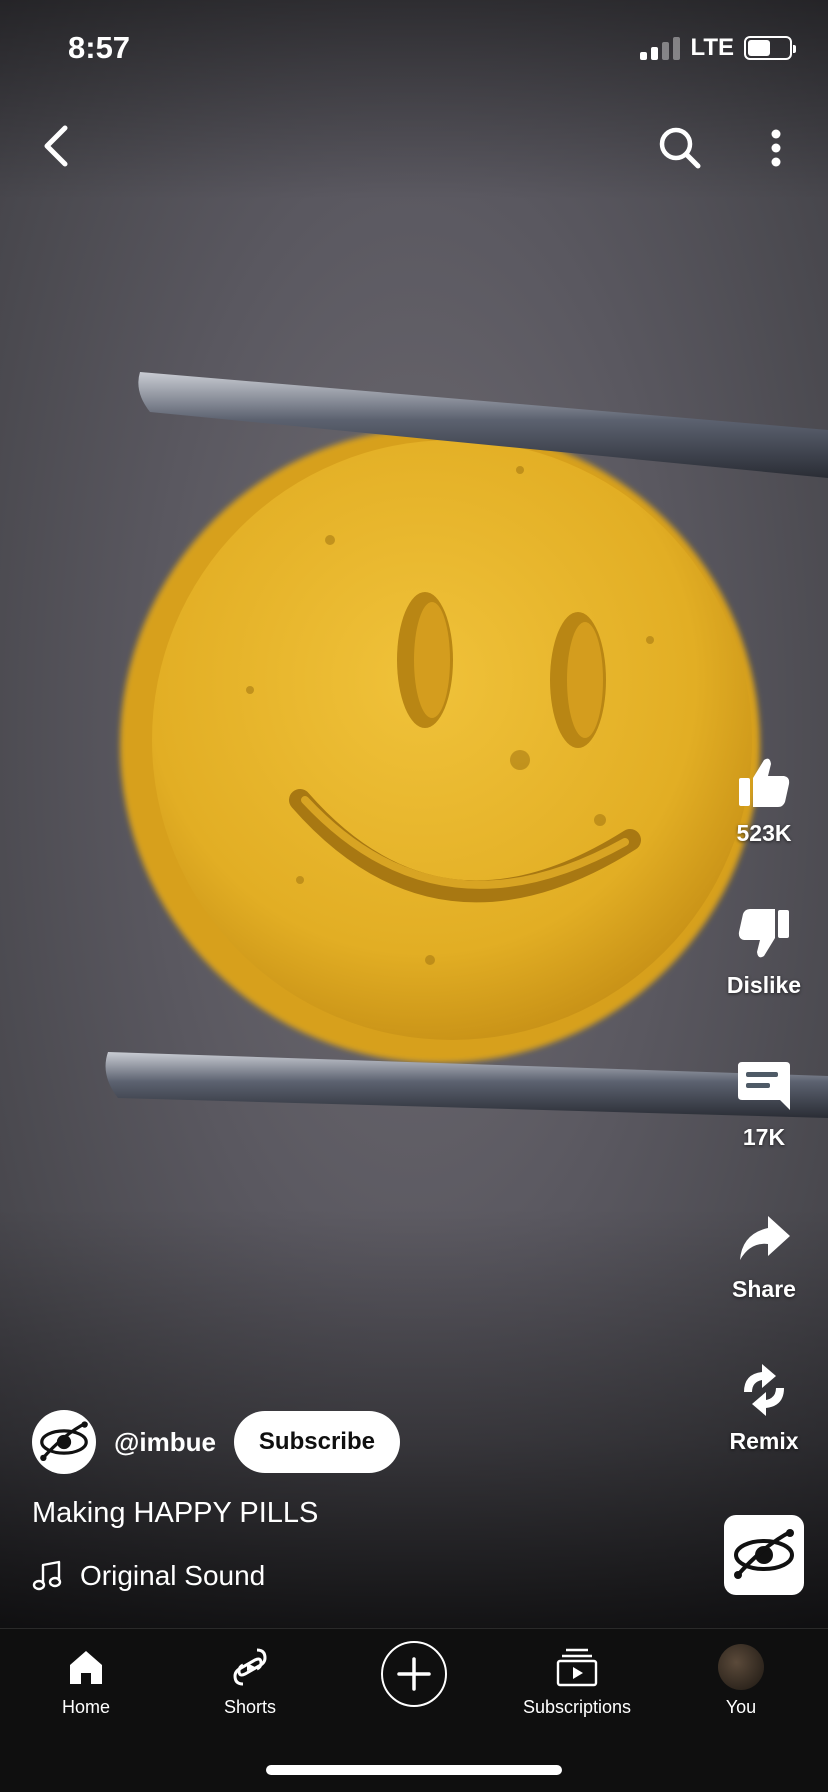  I want to click on channel-row: @imbue Subscribe, so click(216, 1442).